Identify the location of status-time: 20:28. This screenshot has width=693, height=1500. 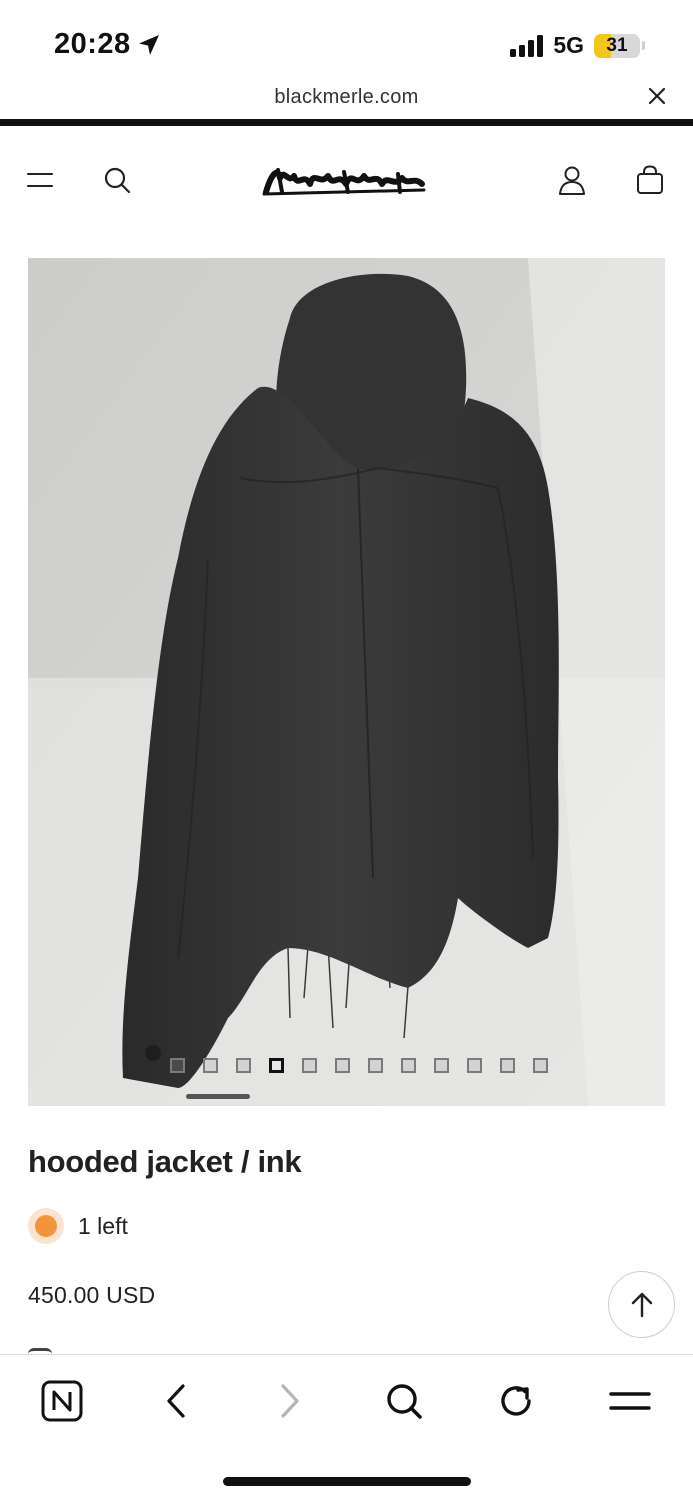
(92, 44).